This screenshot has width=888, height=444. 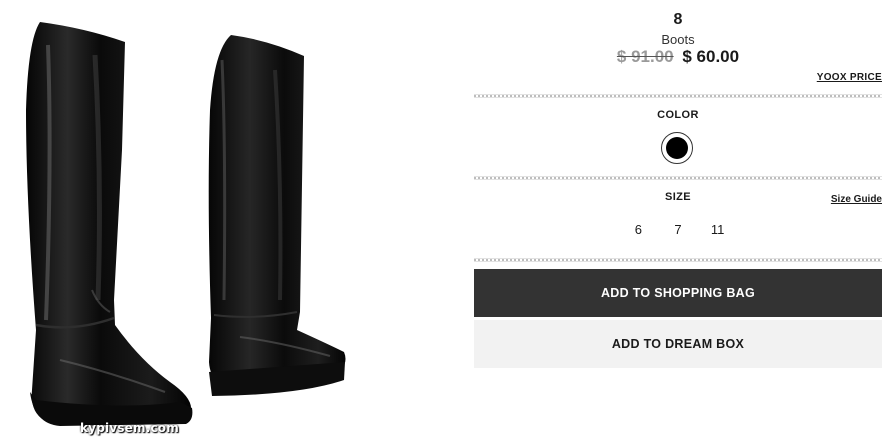 I want to click on product-category: Boots, so click(x=678, y=39).